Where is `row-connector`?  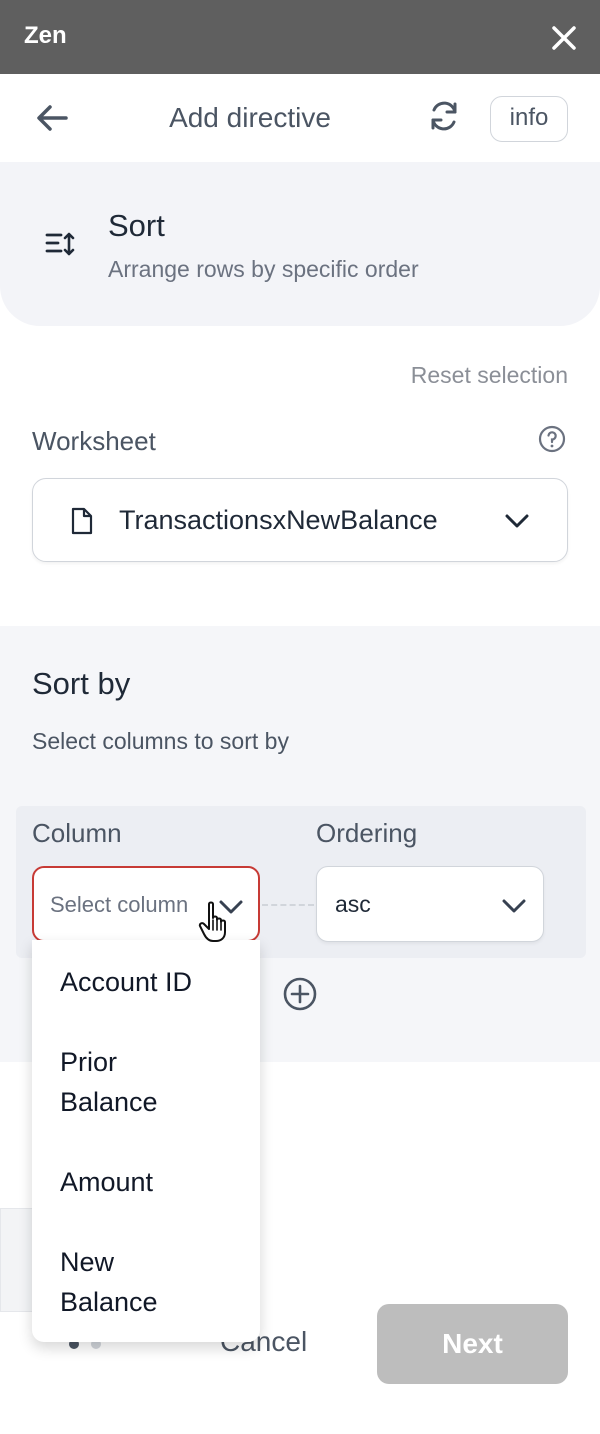 row-connector is located at coordinates (288, 905).